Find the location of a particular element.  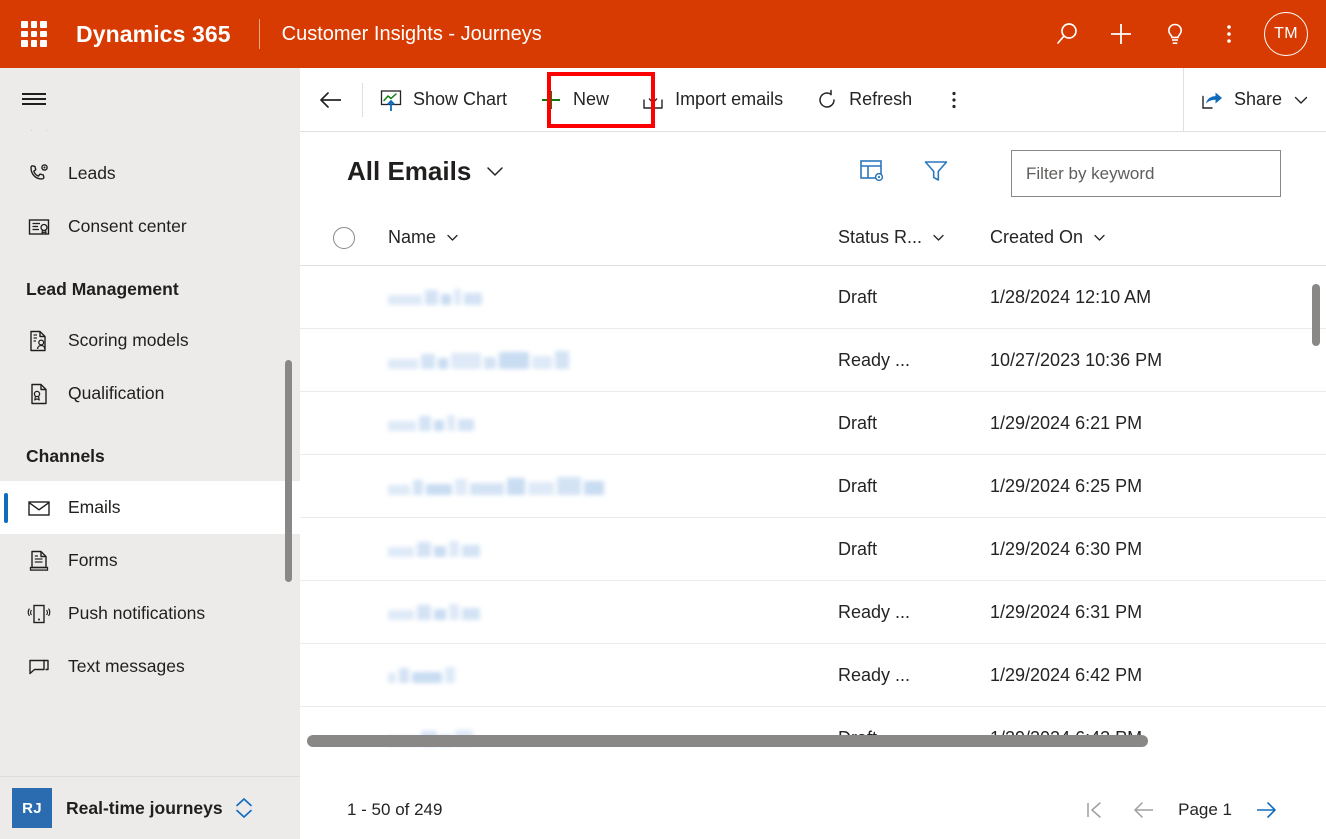

refresh-button: Refresh is located at coordinates (863, 100).